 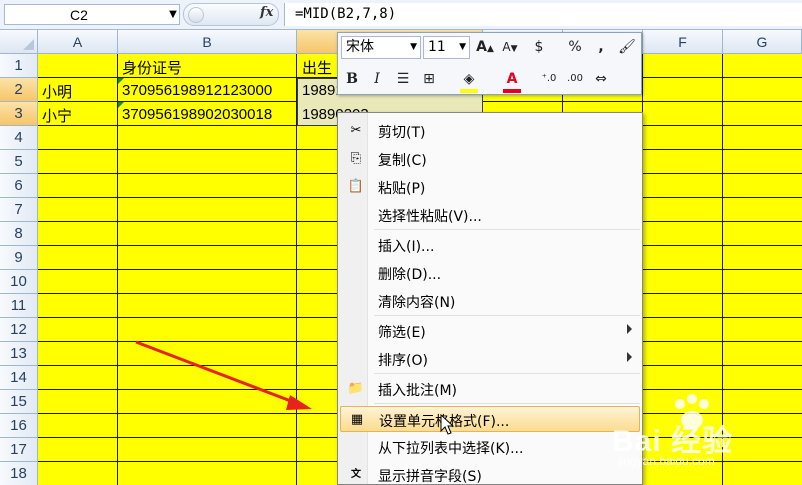 I want to click on menu-item-copy: ⎘ 复制(C), so click(x=490, y=159).